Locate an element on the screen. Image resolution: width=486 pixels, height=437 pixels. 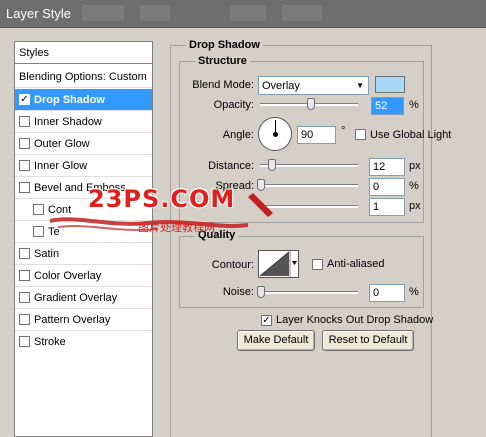
style-item-inner-shadow: Inner Shadow is located at coordinates (83, 122).